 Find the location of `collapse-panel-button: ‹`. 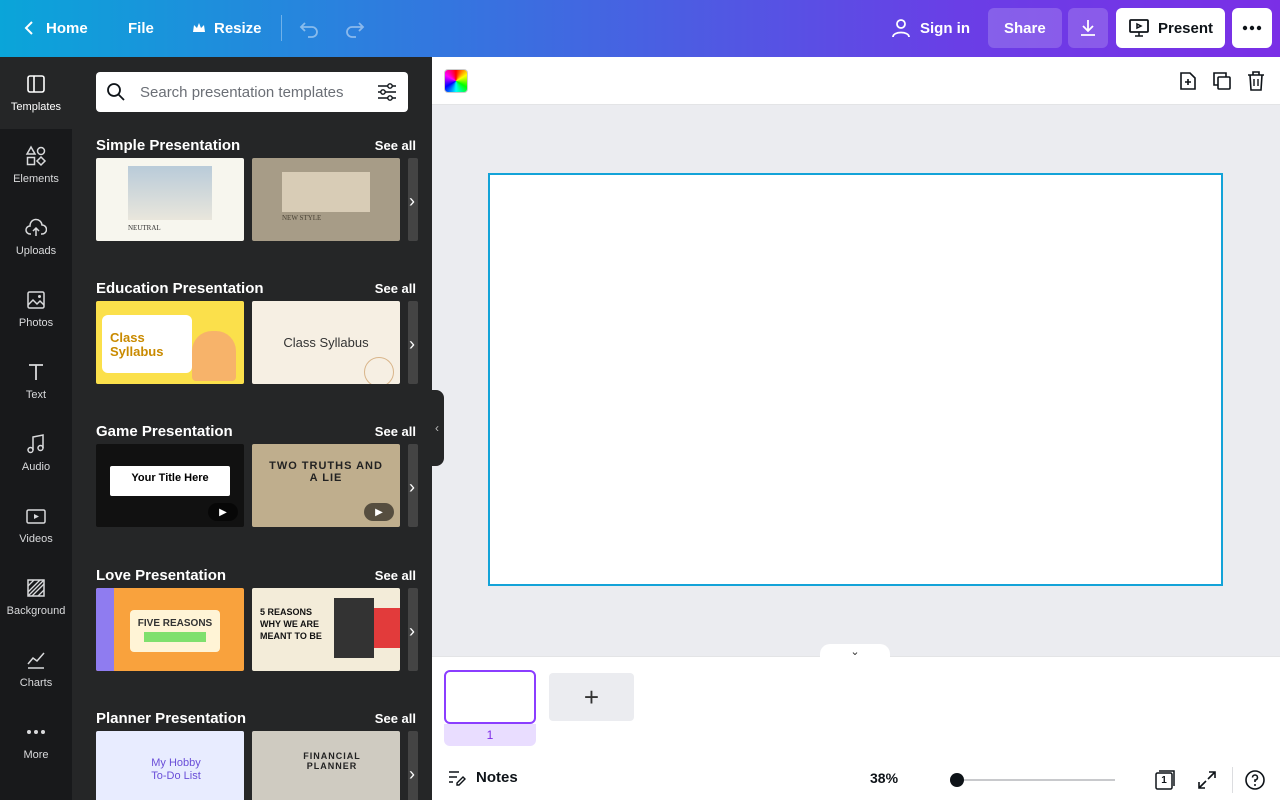

collapse-panel-button: ‹ is located at coordinates (437, 428).